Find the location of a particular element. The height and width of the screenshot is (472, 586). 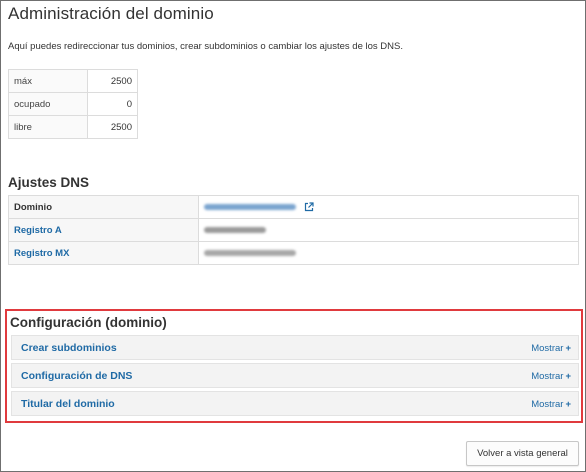

redacted-mx is located at coordinates (250, 252).